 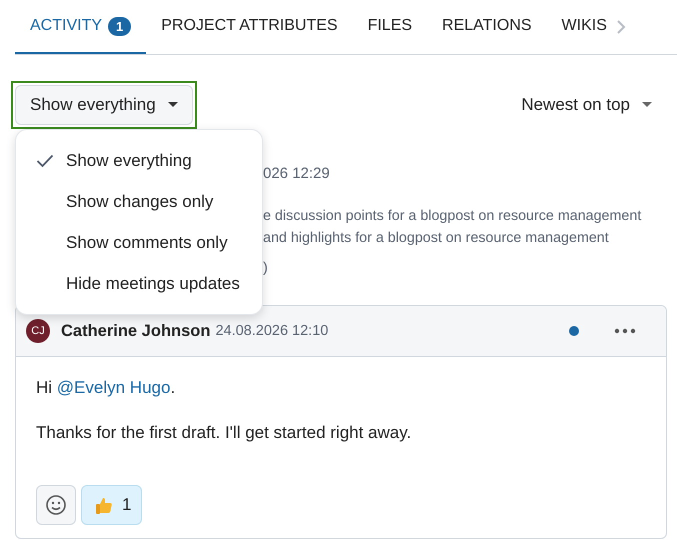 I want to click on sort-dropdown: Newest on top, so click(x=586, y=105).